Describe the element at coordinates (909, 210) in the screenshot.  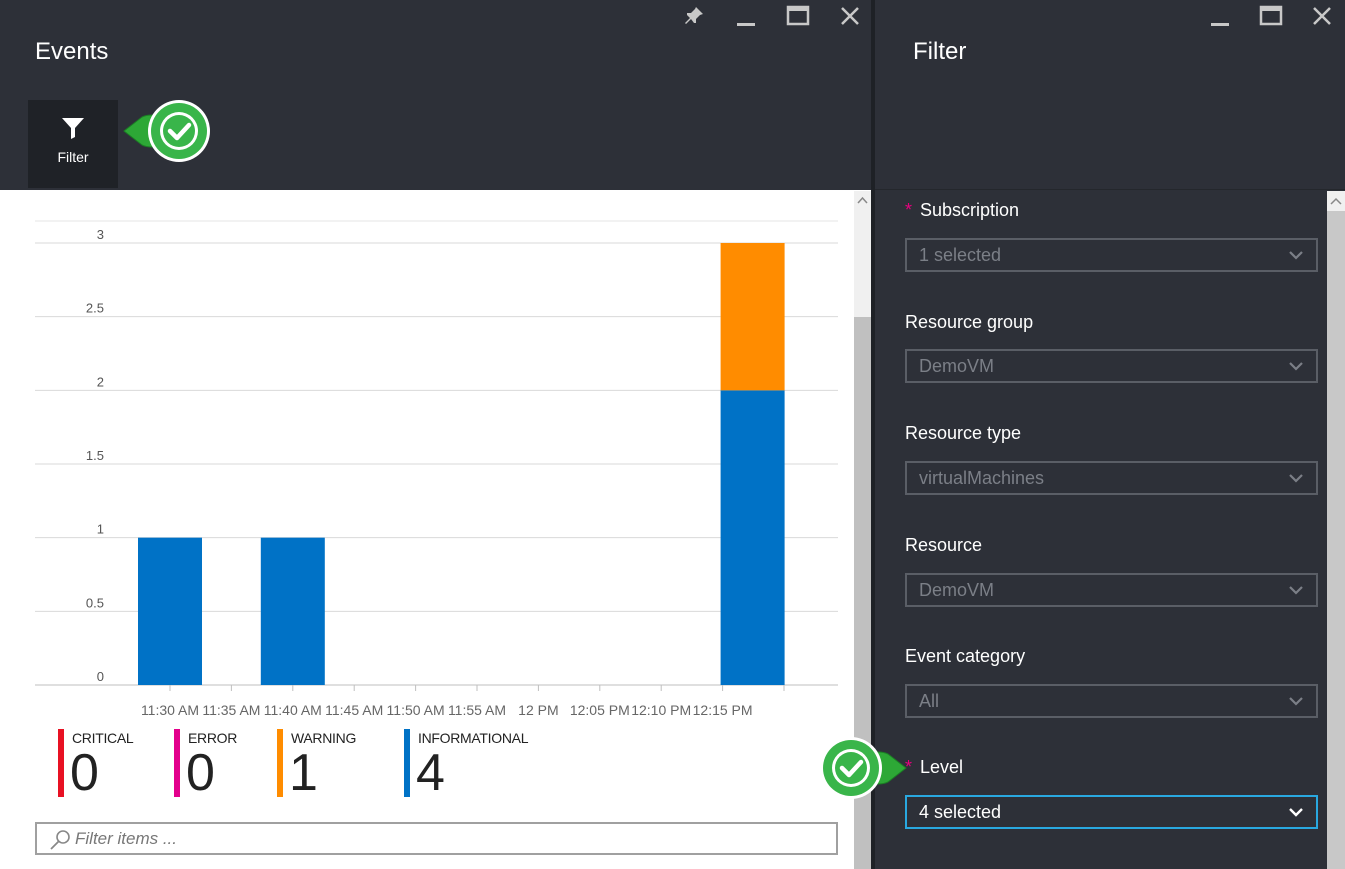
I see `required-marker: *` at that location.